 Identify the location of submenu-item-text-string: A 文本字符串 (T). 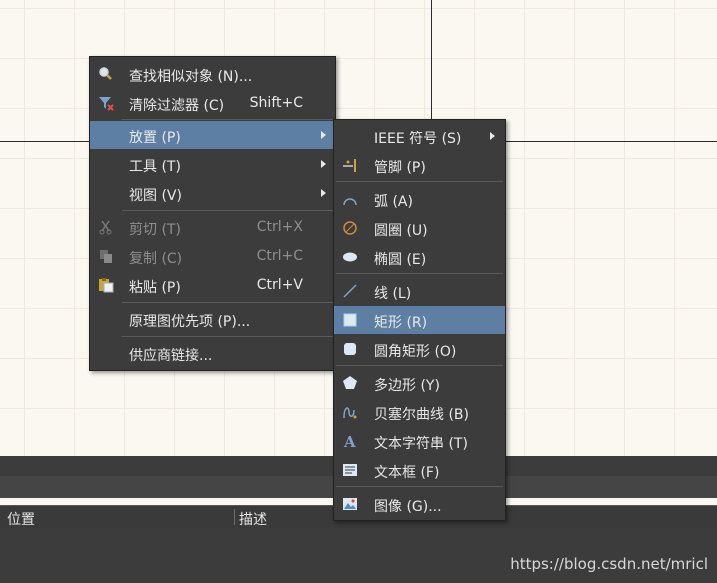
(419, 441).